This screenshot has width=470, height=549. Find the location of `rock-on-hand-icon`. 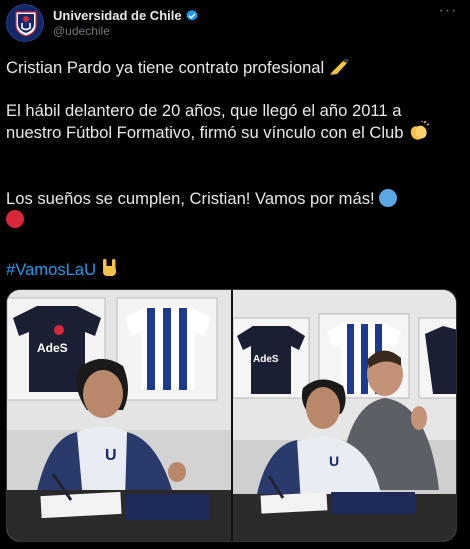

rock-on-hand-icon is located at coordinates (110, 270).